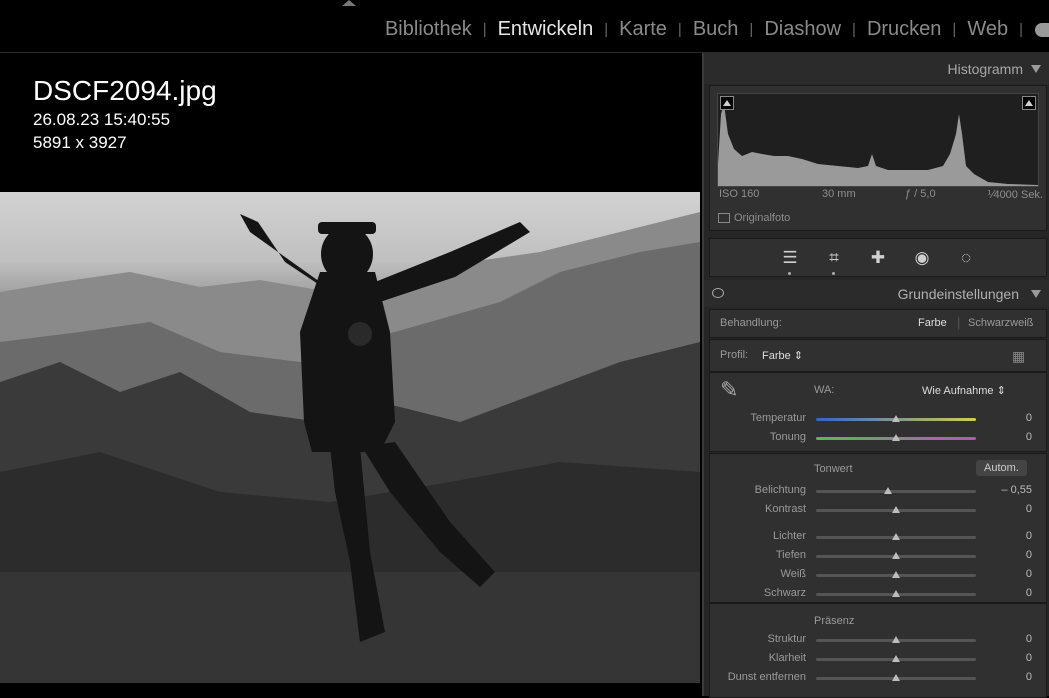  What do you see at coordinates (878, 145) in the screenshot?
I see `histogram-curve` at bounding box center [878, 145].